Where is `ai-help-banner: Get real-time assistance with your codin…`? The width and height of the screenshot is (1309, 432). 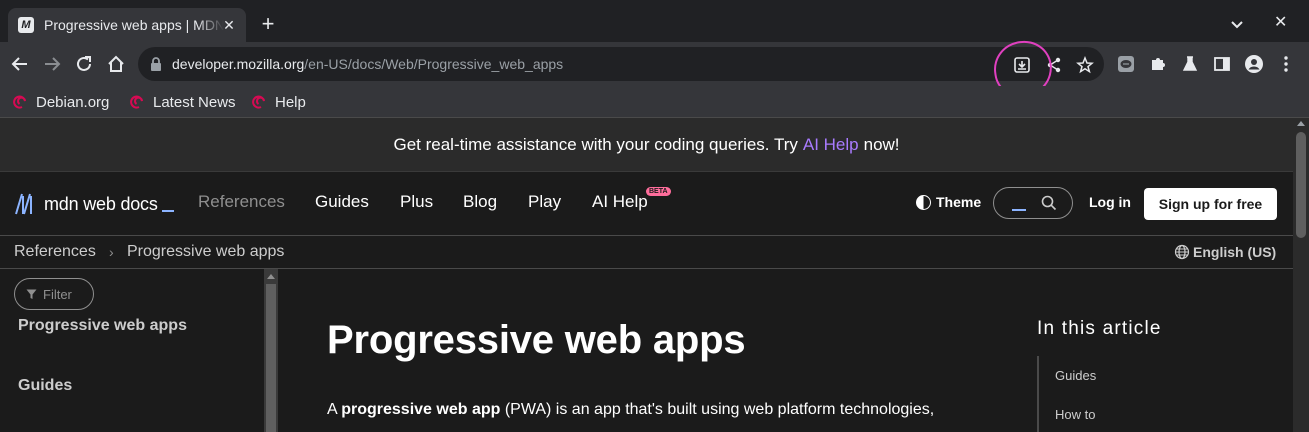
ai-help-banner: Get real-time assistance with your codin… is located at coordinates (646, 145).